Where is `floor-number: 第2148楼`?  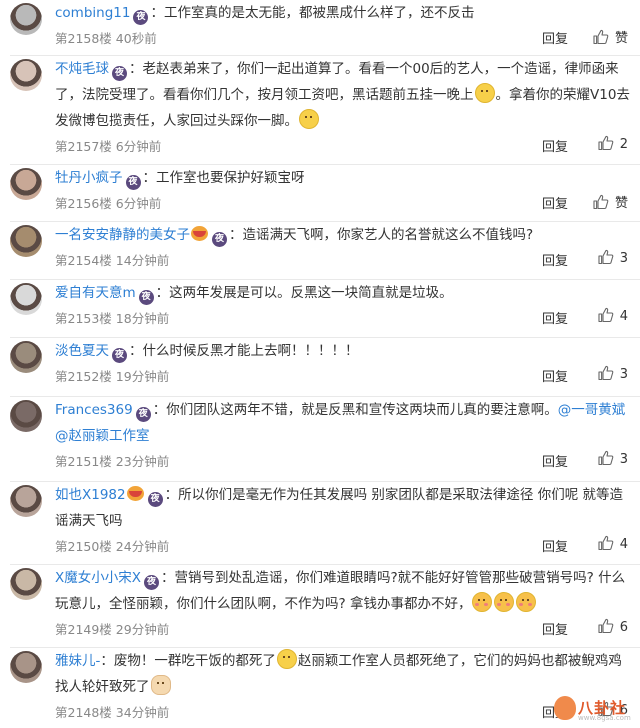
floor-number: 第2148楼 is located at coordinates (83, 712).